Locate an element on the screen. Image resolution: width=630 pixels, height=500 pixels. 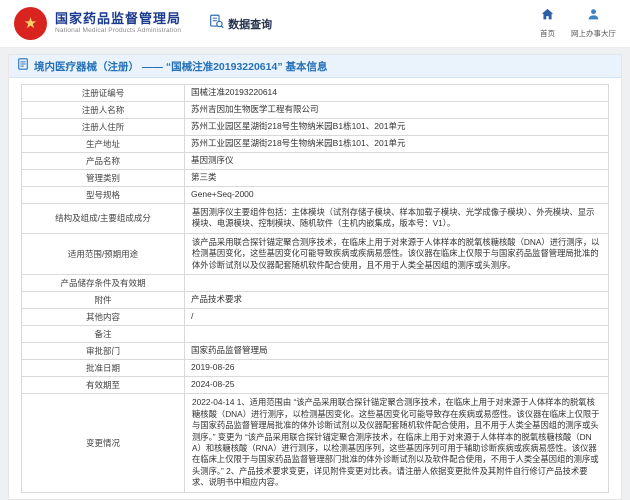
user-icon is located at coordinates (593, 17).